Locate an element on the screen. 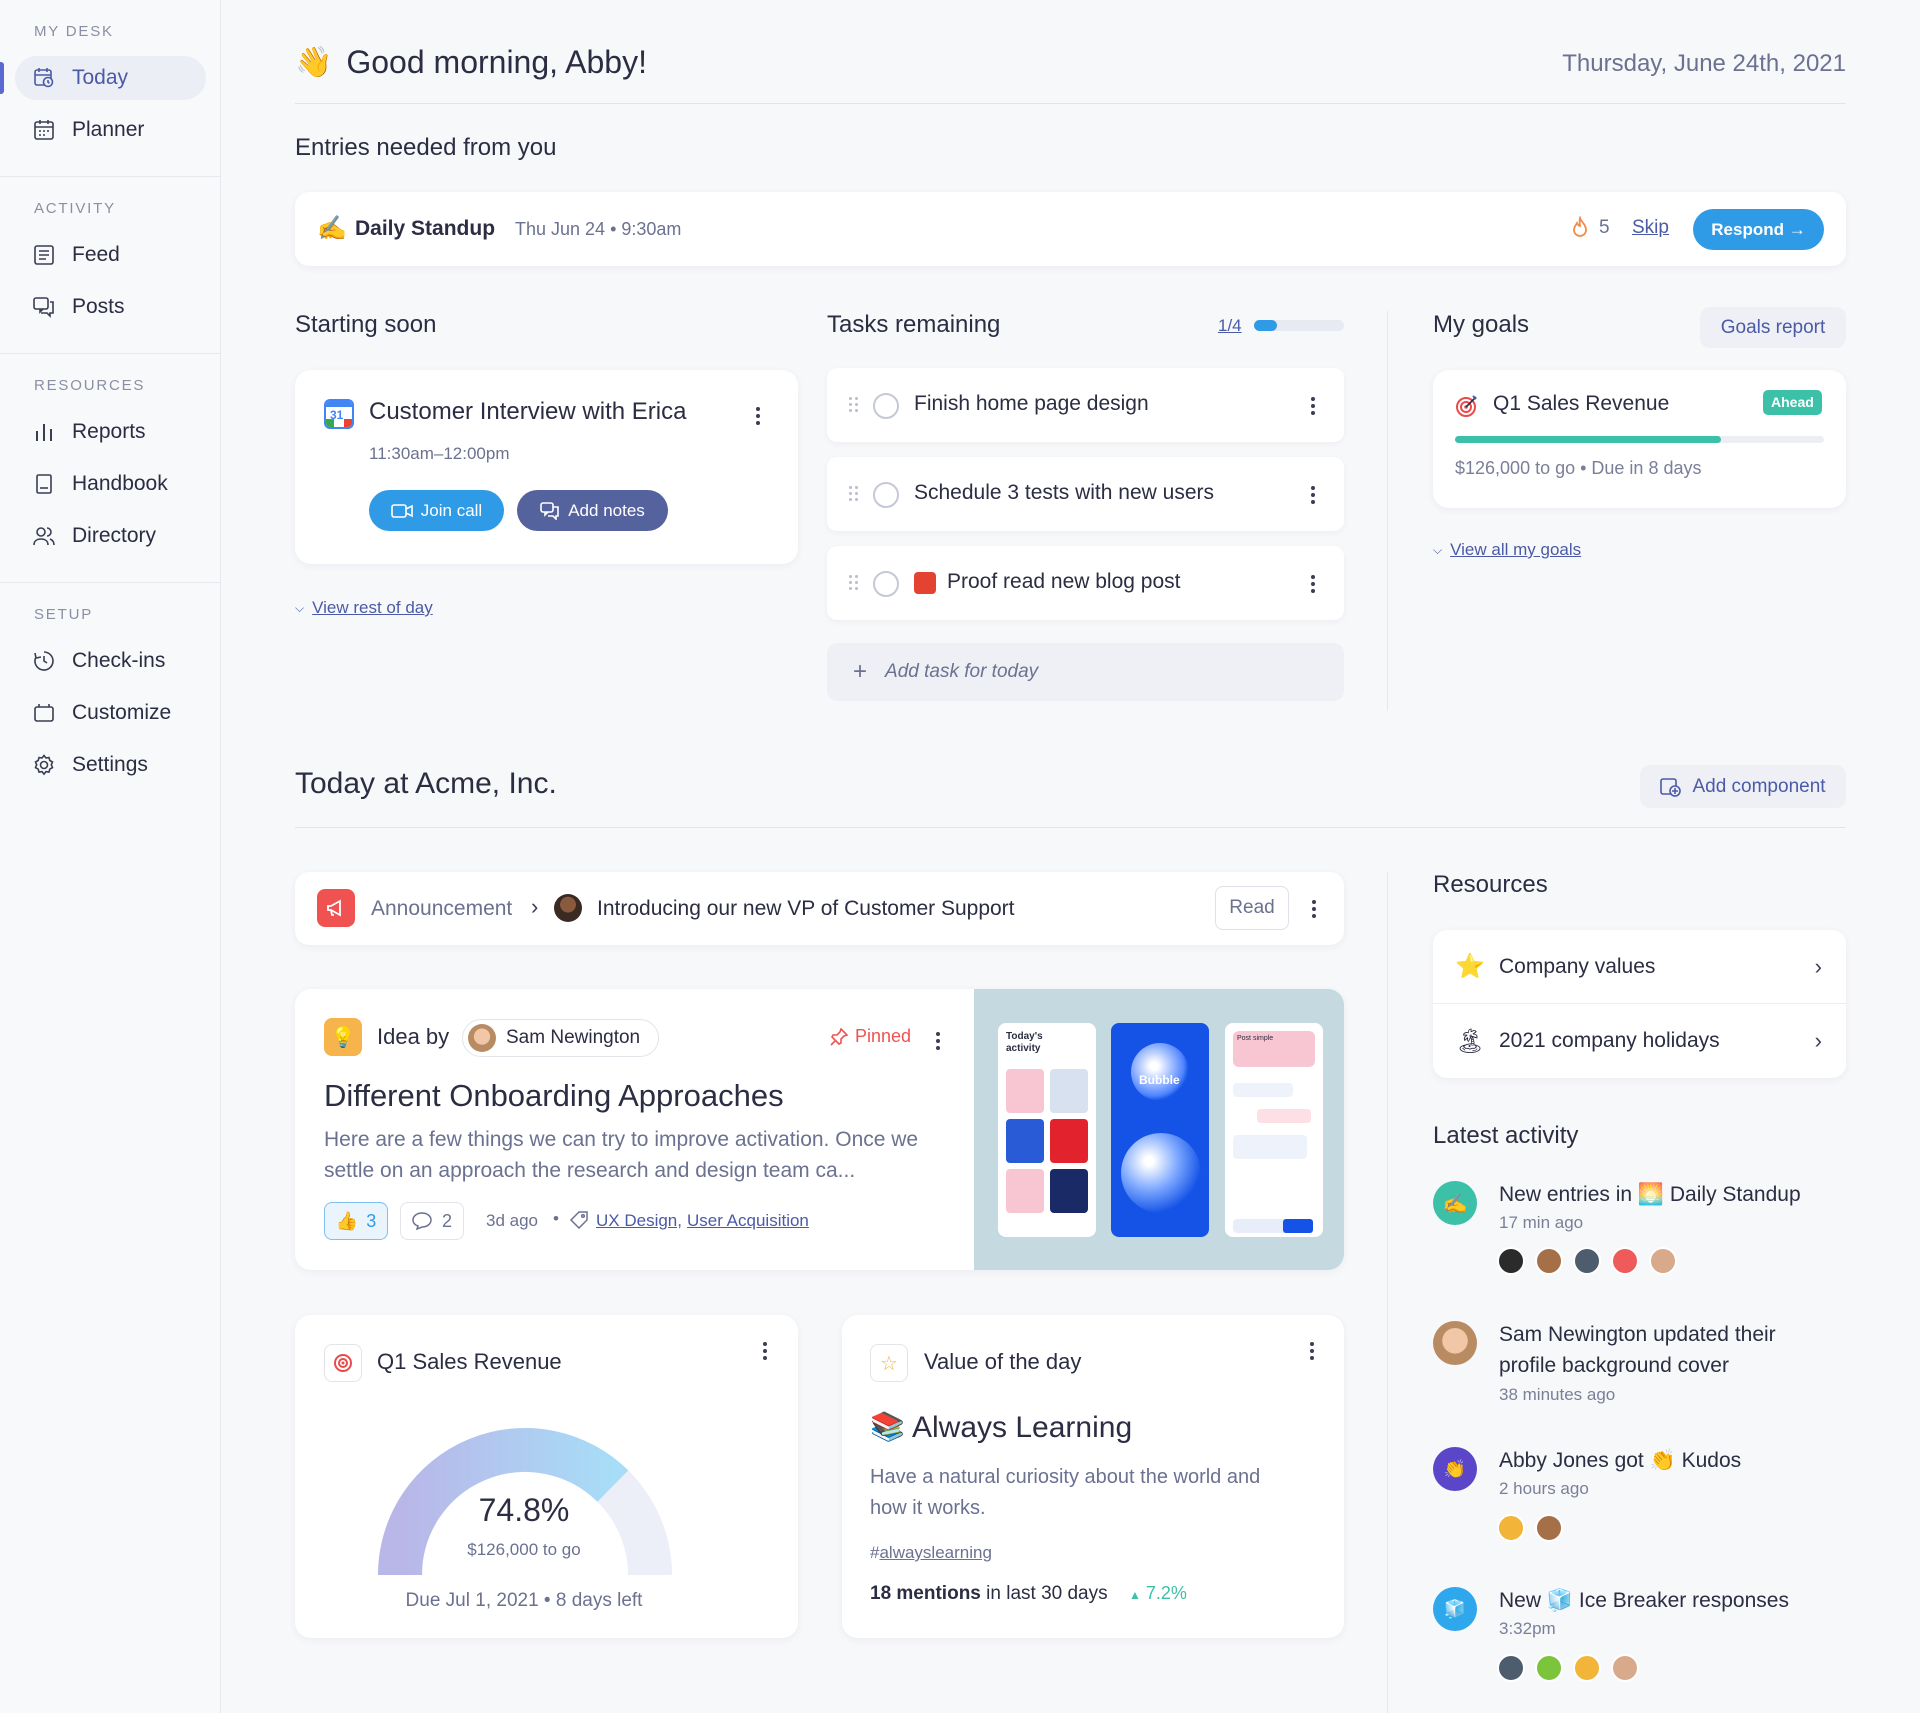 The width and height of the screenshot is (1920, 1713). ahead-badge: Ahead is located at coordinates (1792, 402).